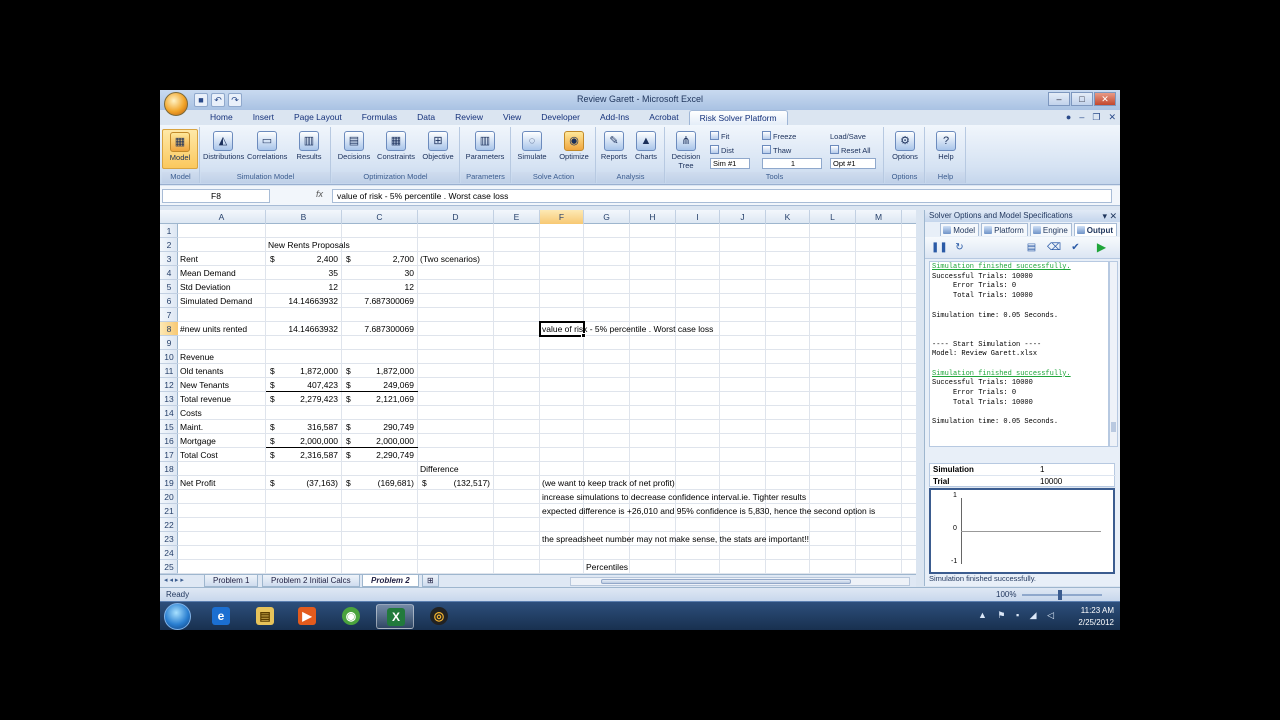 The height and width of the screenshot is (720, 1280). Describe the element at coordinates (309, 149) in the screenshot. I see `results-button: ▥ Results` at that location.